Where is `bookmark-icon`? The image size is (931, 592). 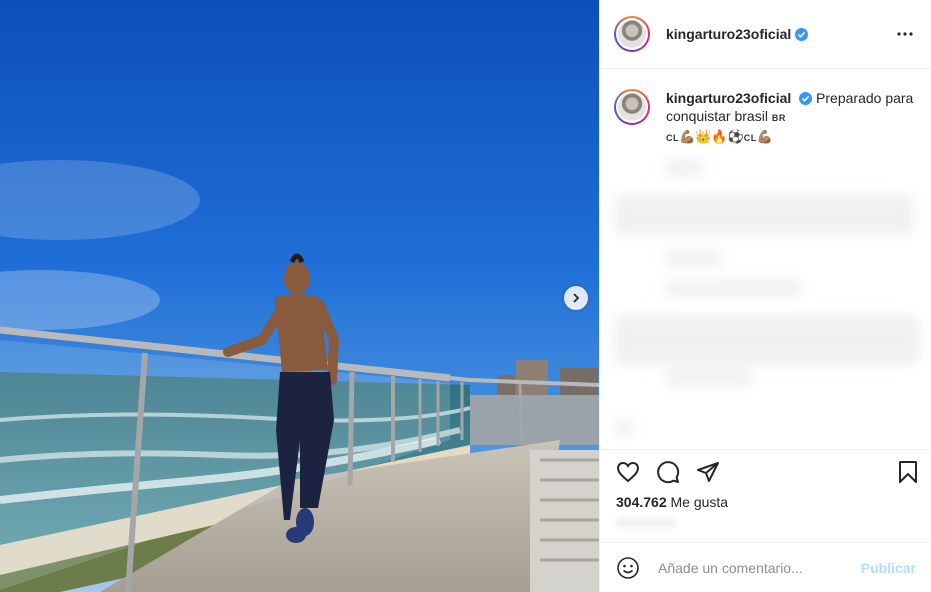 bookmark-icon is located at coordinates (908, 472).